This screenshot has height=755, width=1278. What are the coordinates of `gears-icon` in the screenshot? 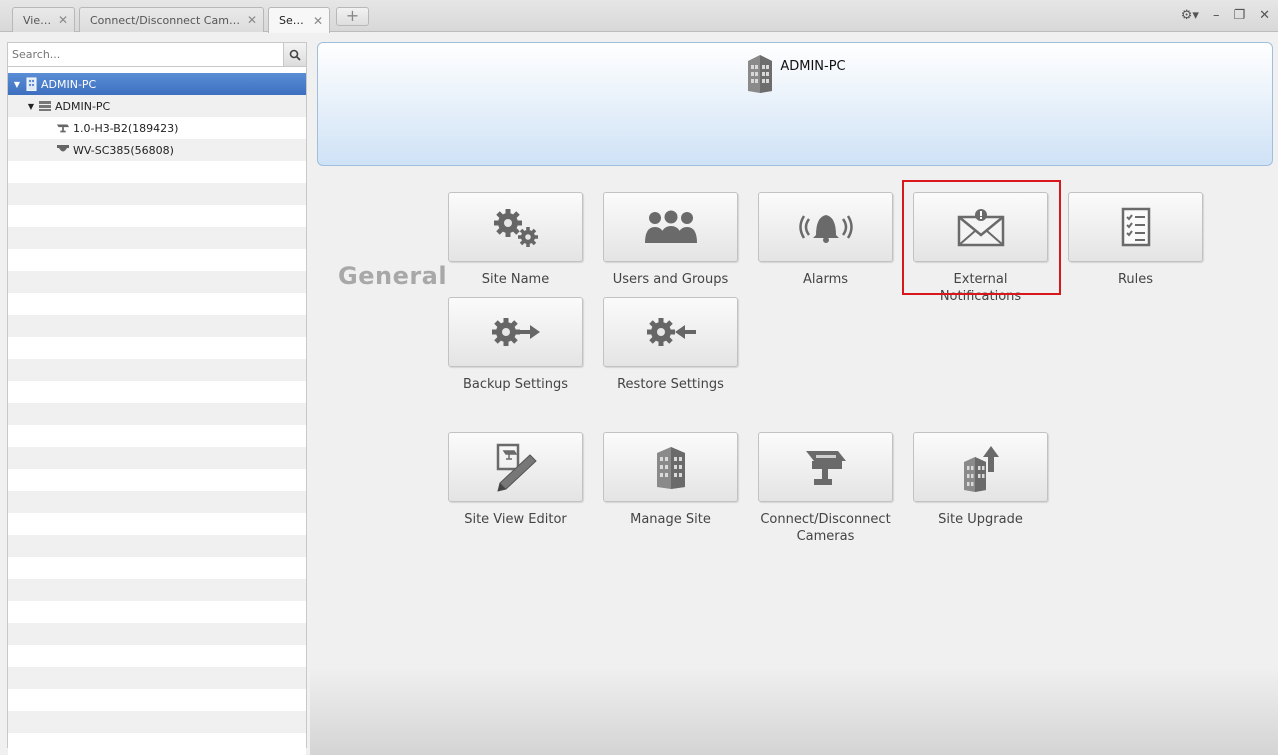 It's located at (515, 228).